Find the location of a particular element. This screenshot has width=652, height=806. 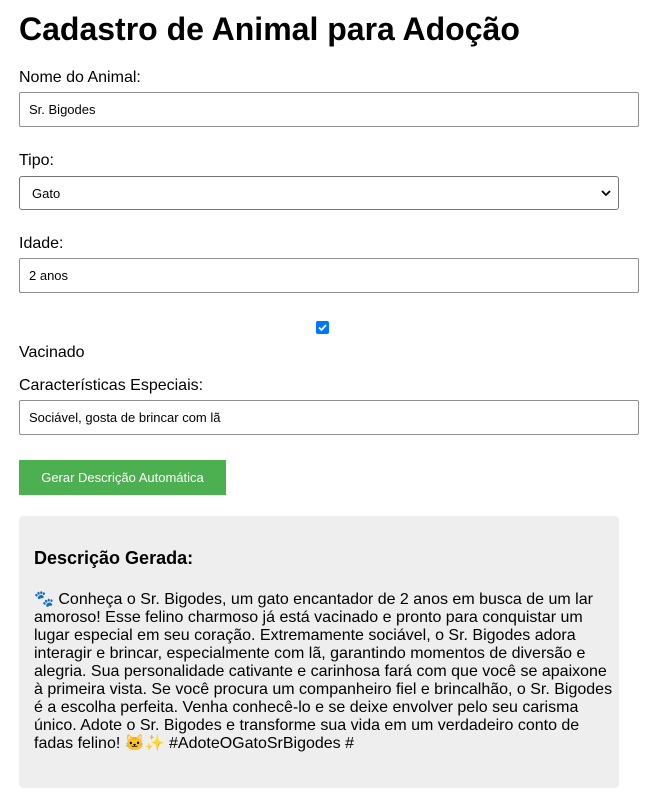

checkmark-icon is located at coordinates (322, 328).